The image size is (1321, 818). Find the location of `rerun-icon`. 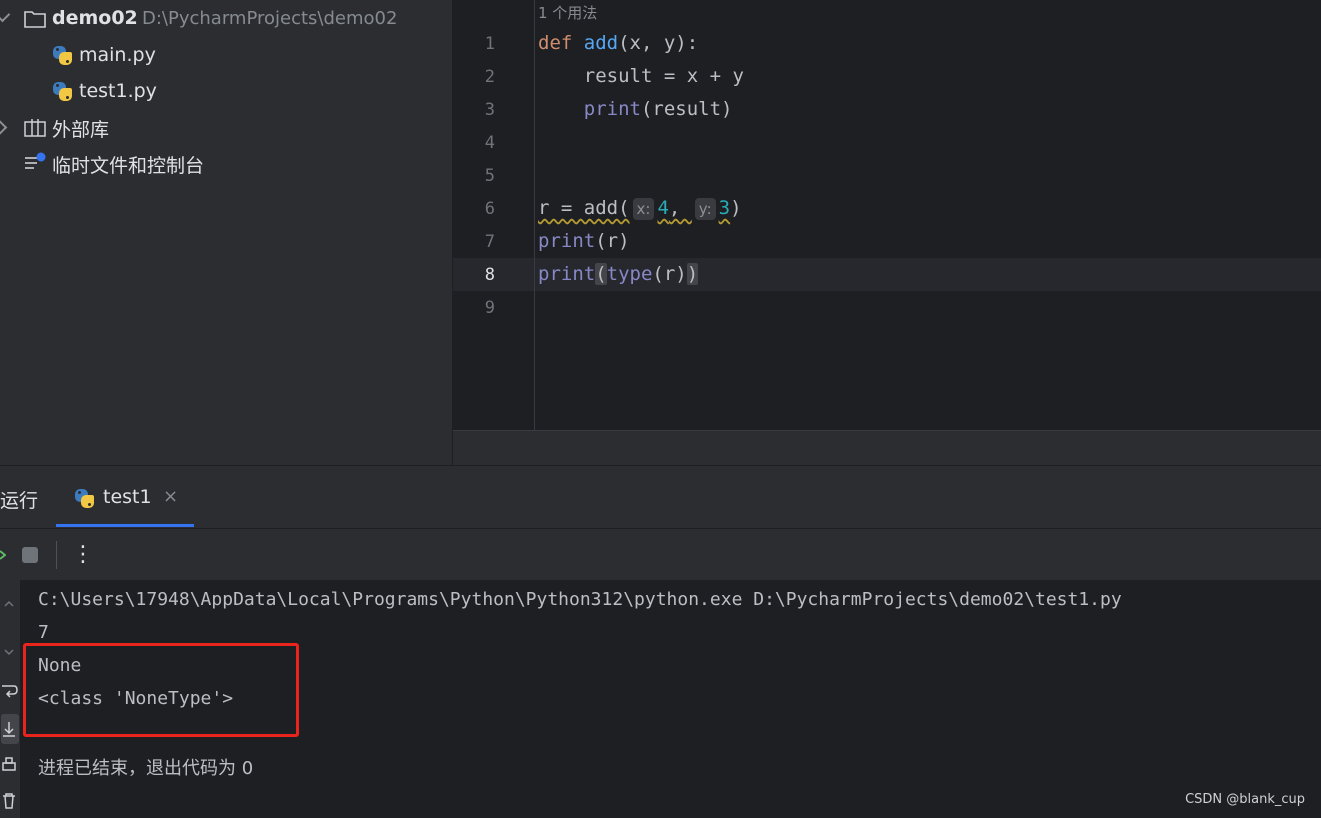

rerun-icon is located at coordinates (3, 555).